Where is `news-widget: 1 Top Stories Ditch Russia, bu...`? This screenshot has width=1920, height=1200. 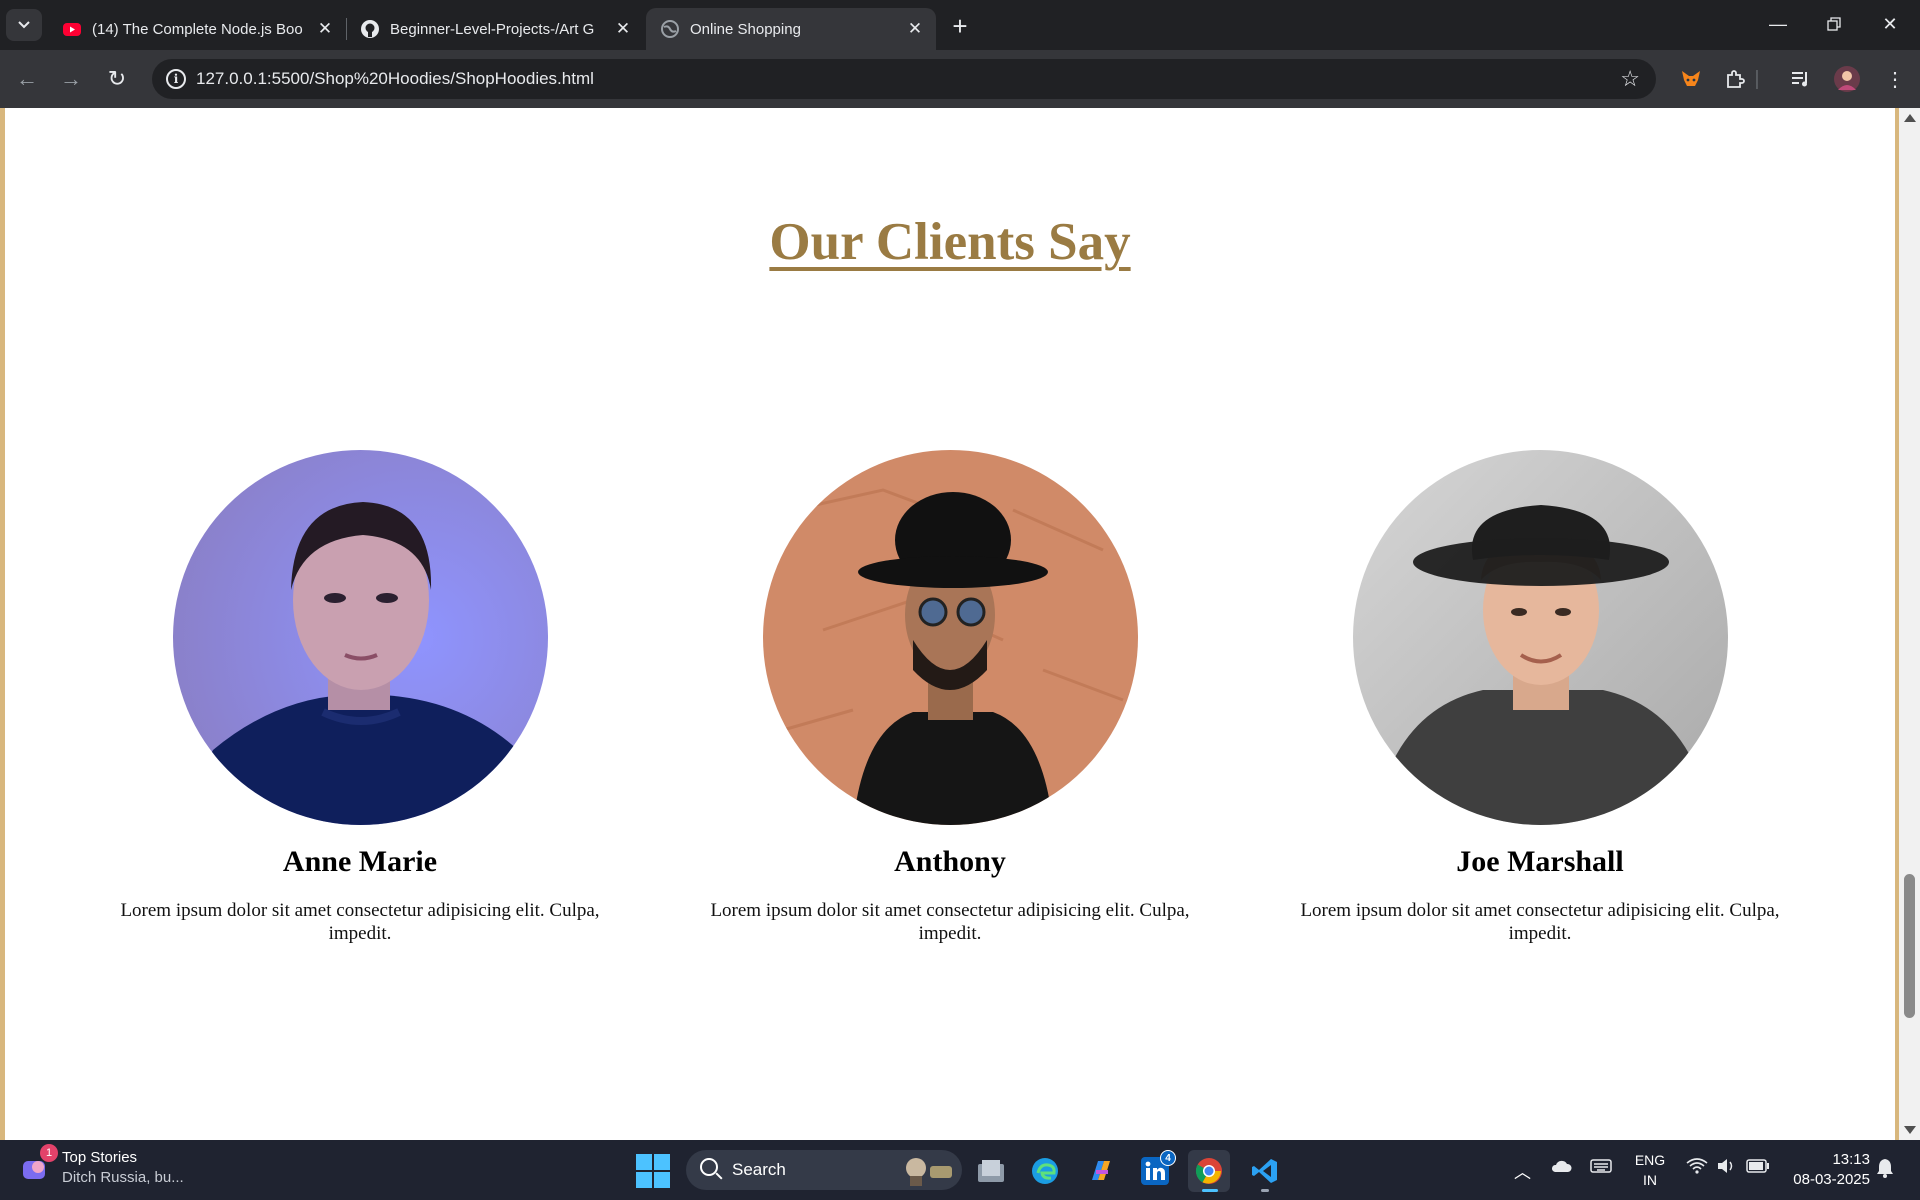
news-widget: 1 Top Stories Ditch Russia, bu... is located at coordinates (102, 1166).